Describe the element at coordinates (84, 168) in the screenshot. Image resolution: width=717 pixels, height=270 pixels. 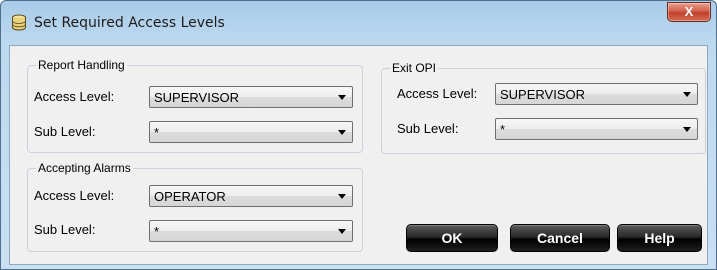
I see `group-label-accepting-alarms: Accepting Alarms` at that location.